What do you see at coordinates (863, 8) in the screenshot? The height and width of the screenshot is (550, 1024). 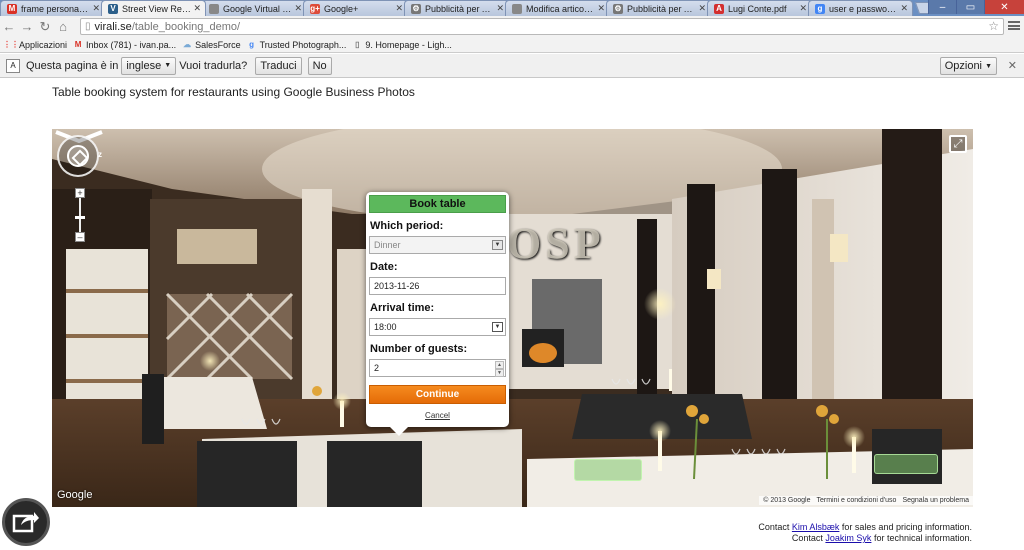 I see `tab-title: user e password ubu` at bounding box center [863, 8].